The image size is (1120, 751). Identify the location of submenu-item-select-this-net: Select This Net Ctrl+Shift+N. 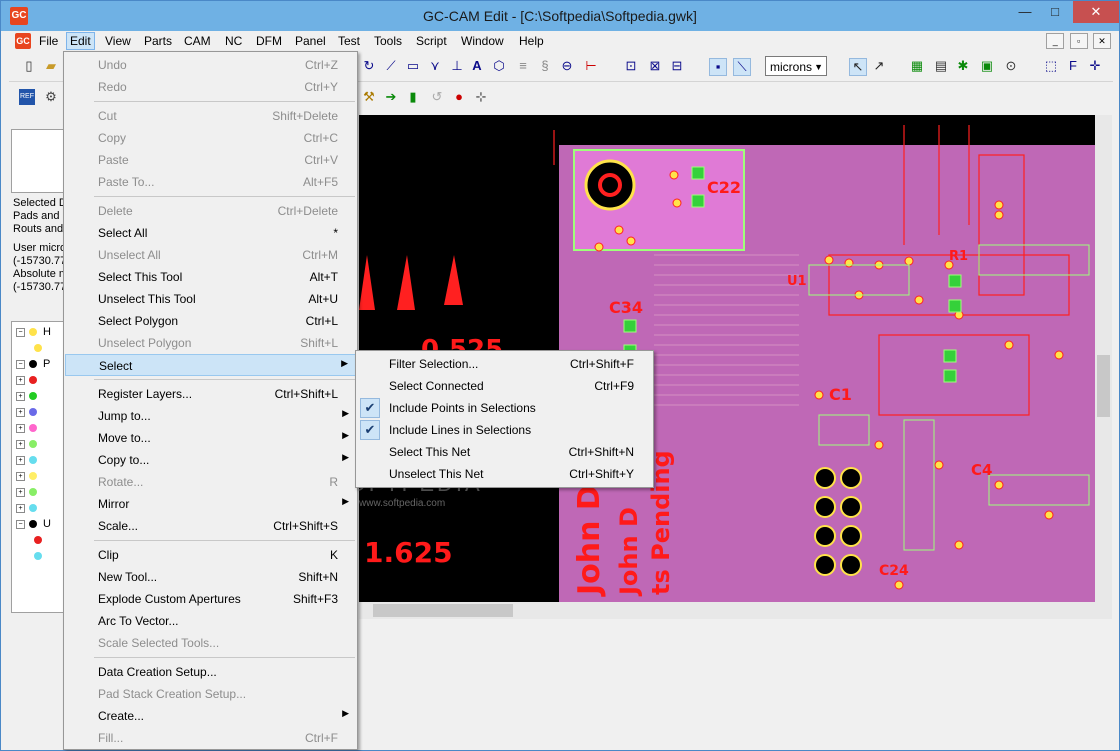
(504, 452).